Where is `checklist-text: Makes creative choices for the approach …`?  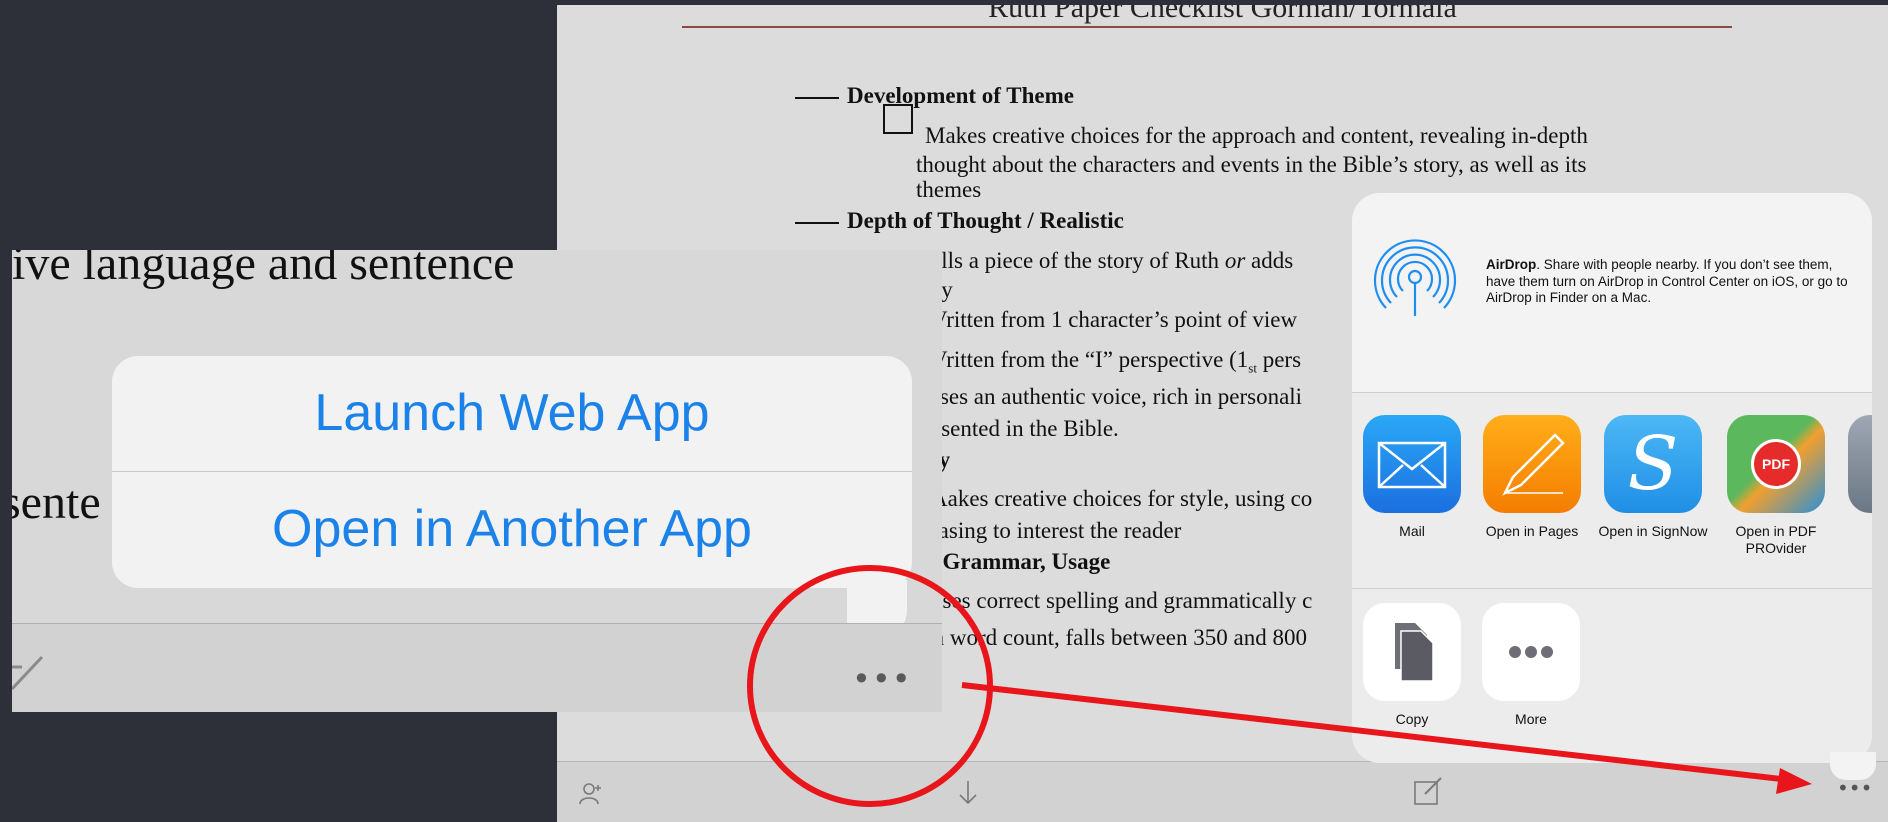
checklist-text: Makes creative choices for the approach … is located at coordinates (1256, 135).